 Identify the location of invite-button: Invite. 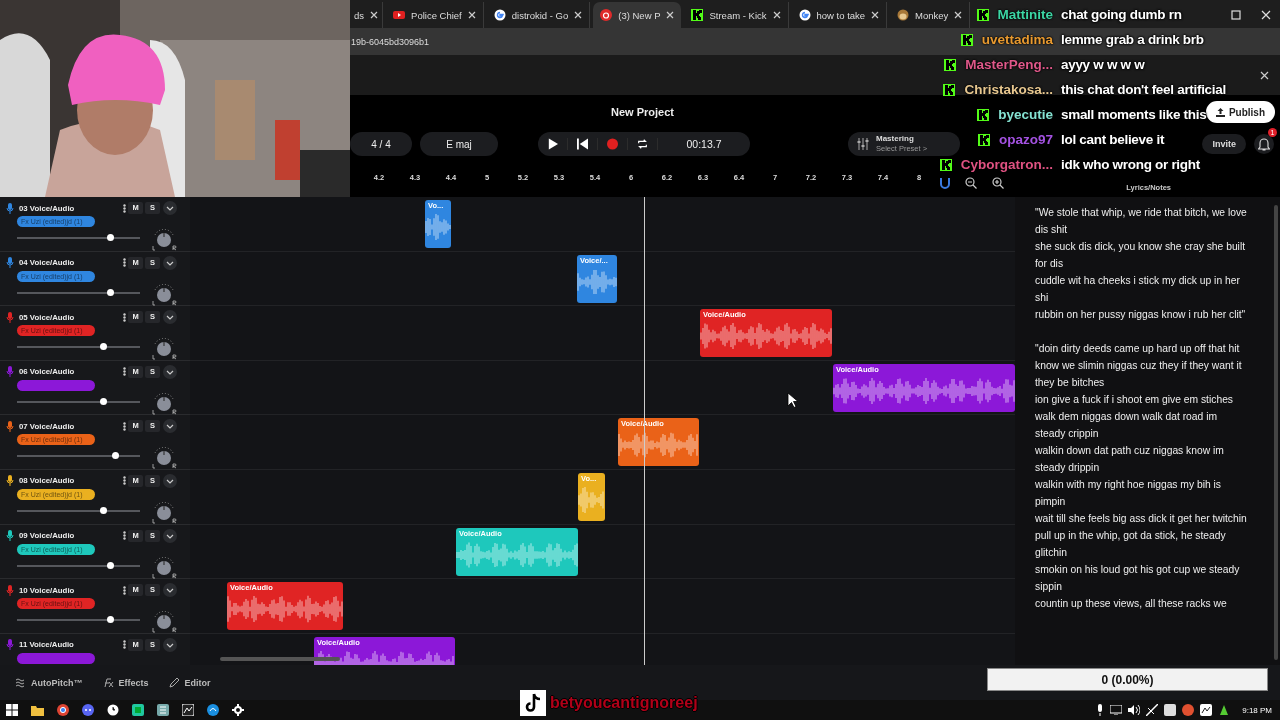
(1224, 144).